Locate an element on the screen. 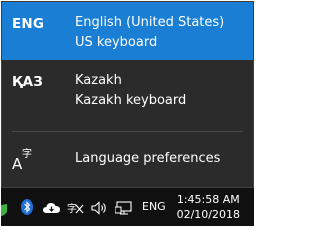 Image resolution: width=320 pixels, height=240 pixels. language-icon: A 字 is located at coordinates (23, 159).